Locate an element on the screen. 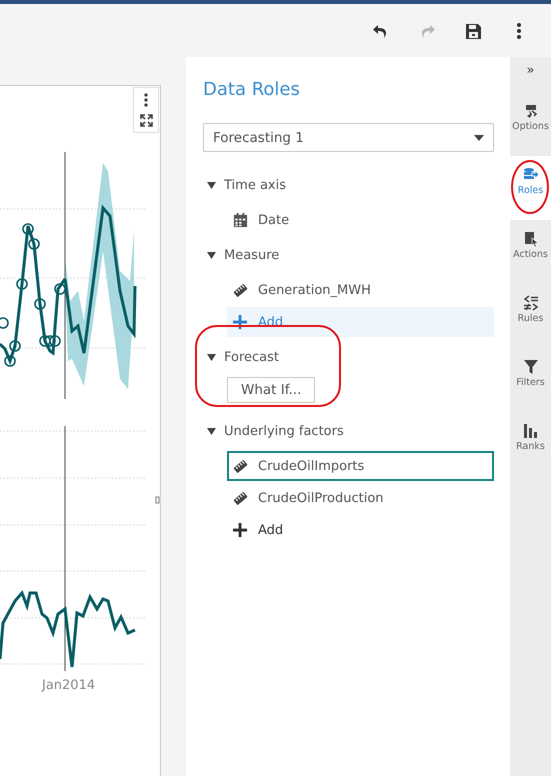  add-field-button: Add is located at coordinates (360, 530).